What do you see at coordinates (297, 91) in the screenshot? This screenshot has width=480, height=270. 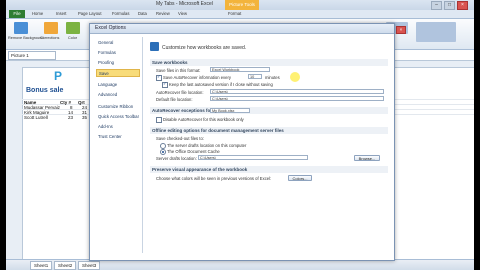 I see `autorecover-location-input: C:\Users\` at bounding box center [297, 91].